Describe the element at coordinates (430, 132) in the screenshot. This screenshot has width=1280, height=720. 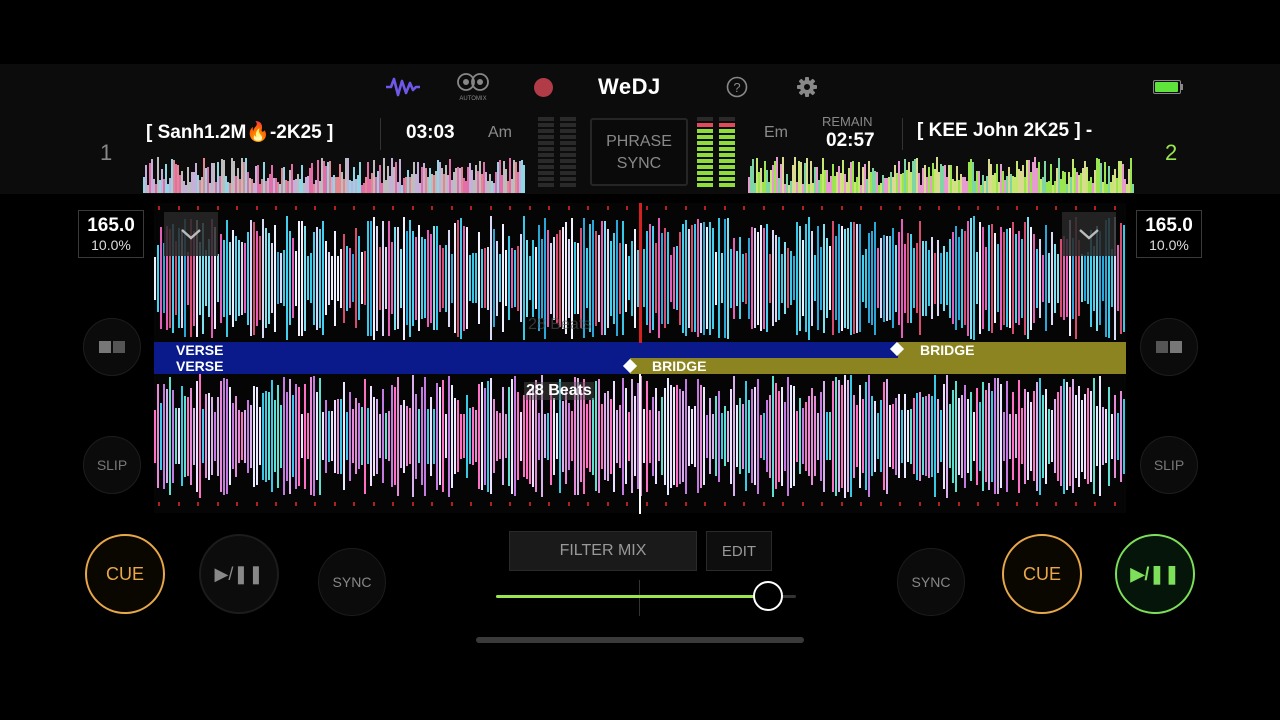
I see `deck1-time: 03:03` at that location.